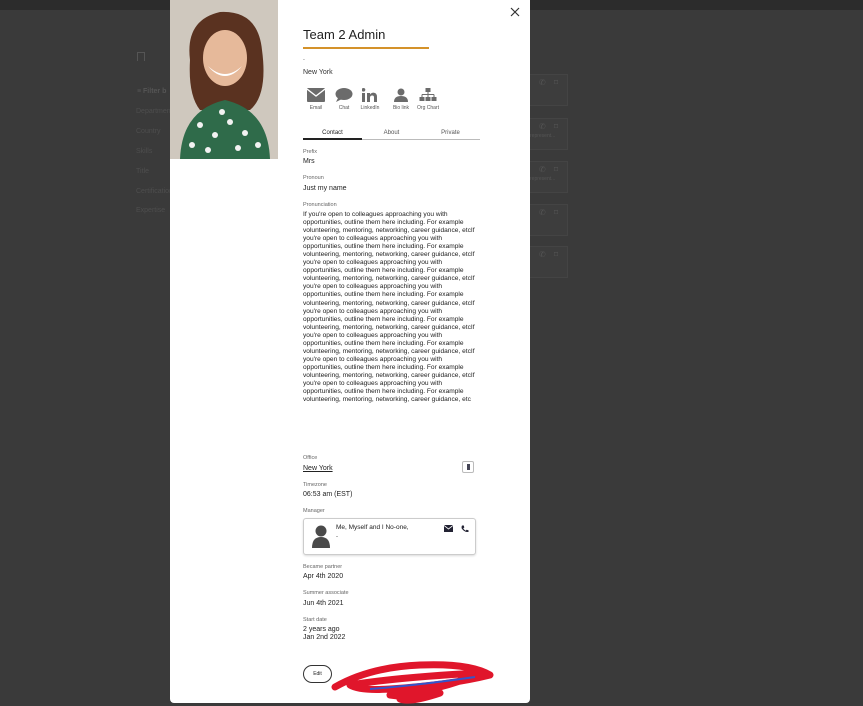 This screenshot has width=863, height=706. What do you see at coordinates (316, 108) in the screenshot?
I see `email-label: Email` at bounding box center [316, 108].